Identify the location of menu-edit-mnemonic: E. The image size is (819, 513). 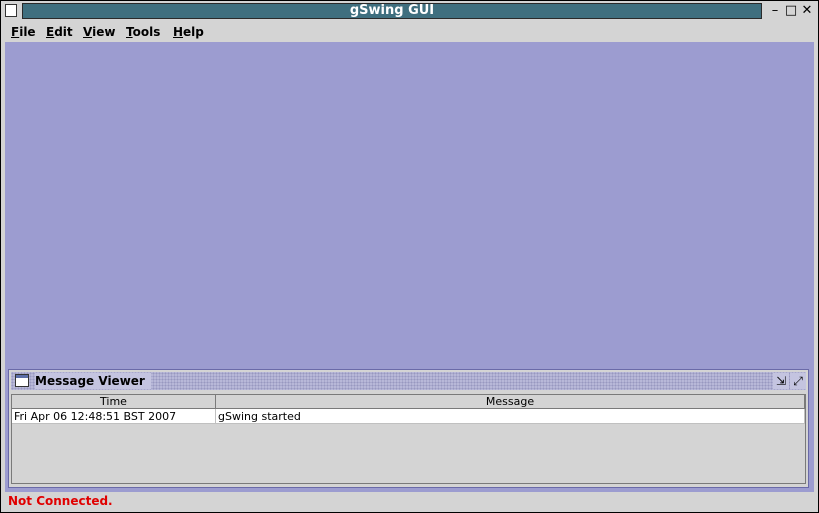
(50, 32).